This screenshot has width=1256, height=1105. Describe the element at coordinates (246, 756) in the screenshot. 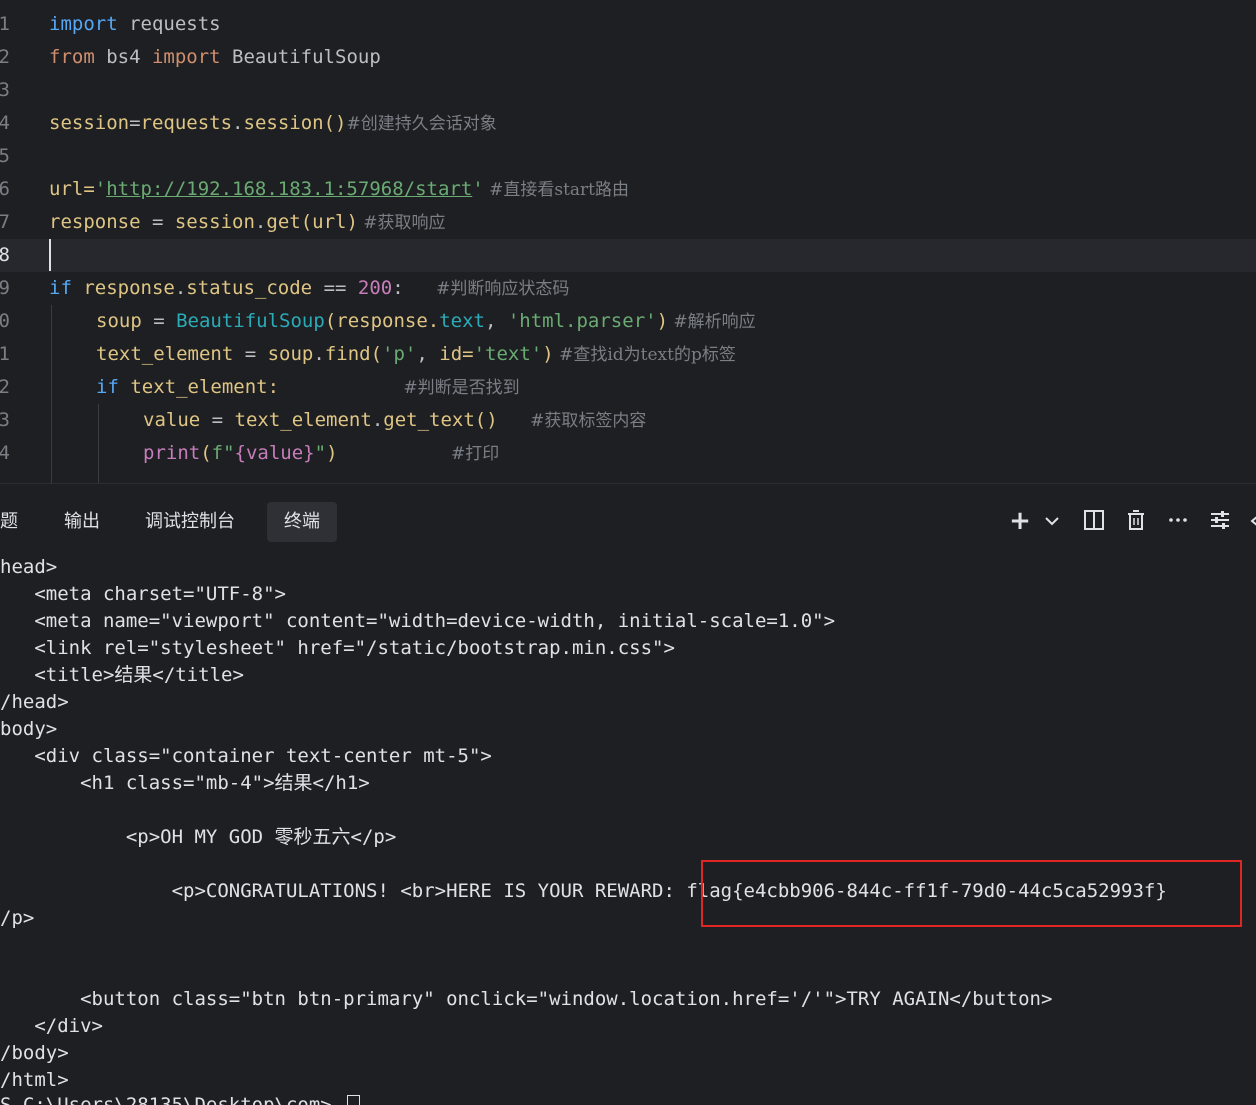

I see `terminal-line: <div class="container text-center mt-5">` at that location.